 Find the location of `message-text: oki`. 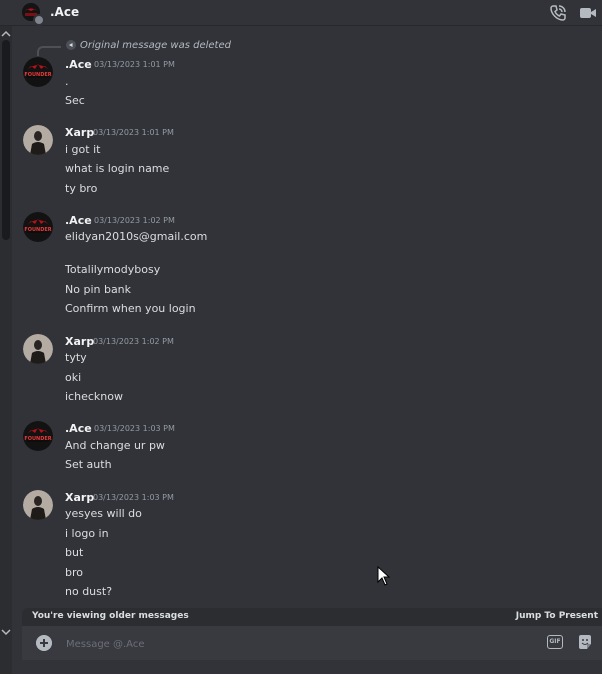

message-text: oki is located at coordinates (73, 377).